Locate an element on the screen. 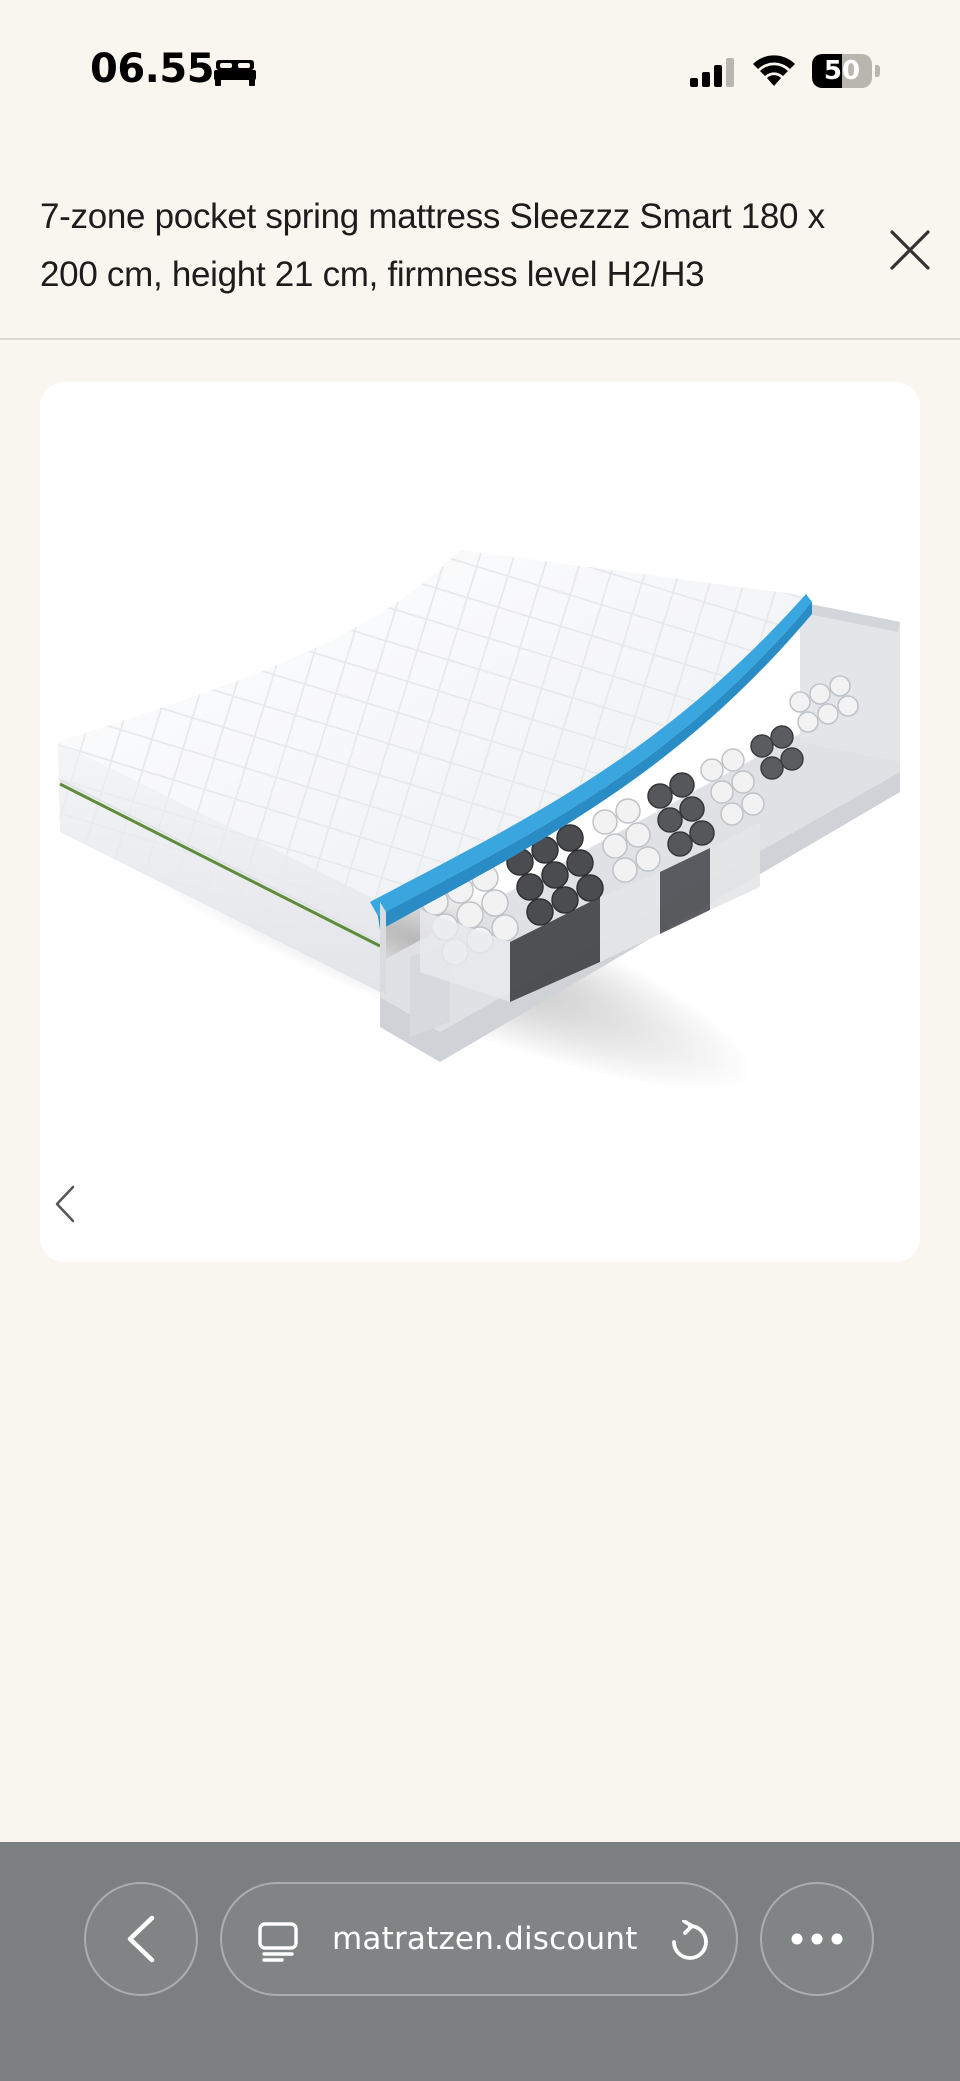  status-bar: 06.55 50 is located at coordinates (480, 70).